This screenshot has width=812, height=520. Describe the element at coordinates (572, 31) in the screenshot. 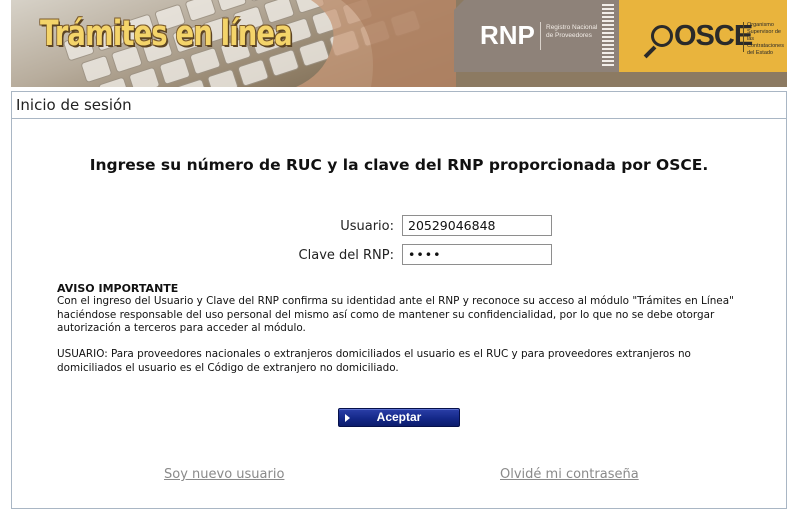

I see `rnp-description: Registro Nacional de Proveedores` at that location.